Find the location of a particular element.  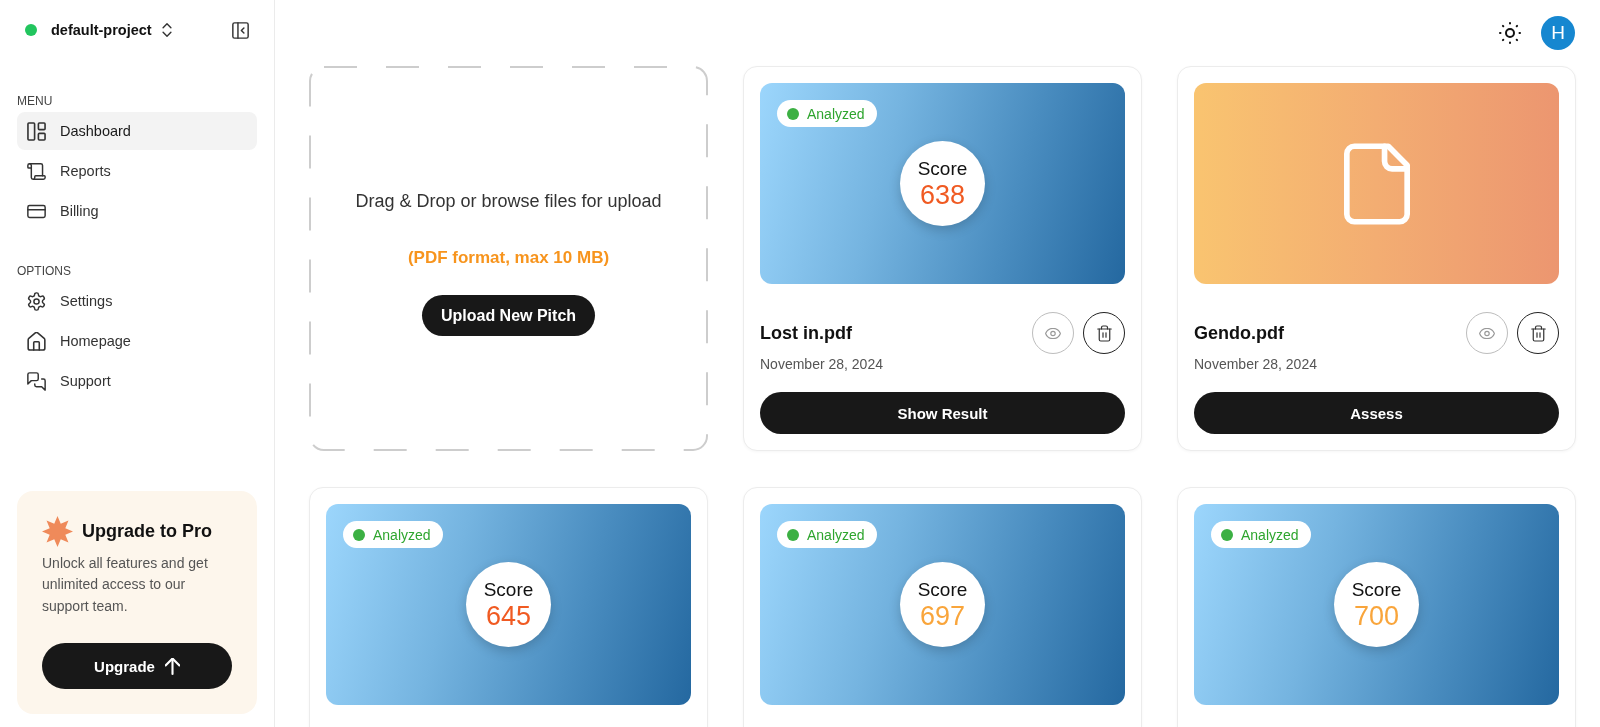

nav-item: Homepage is located at coordinates (137, 341).